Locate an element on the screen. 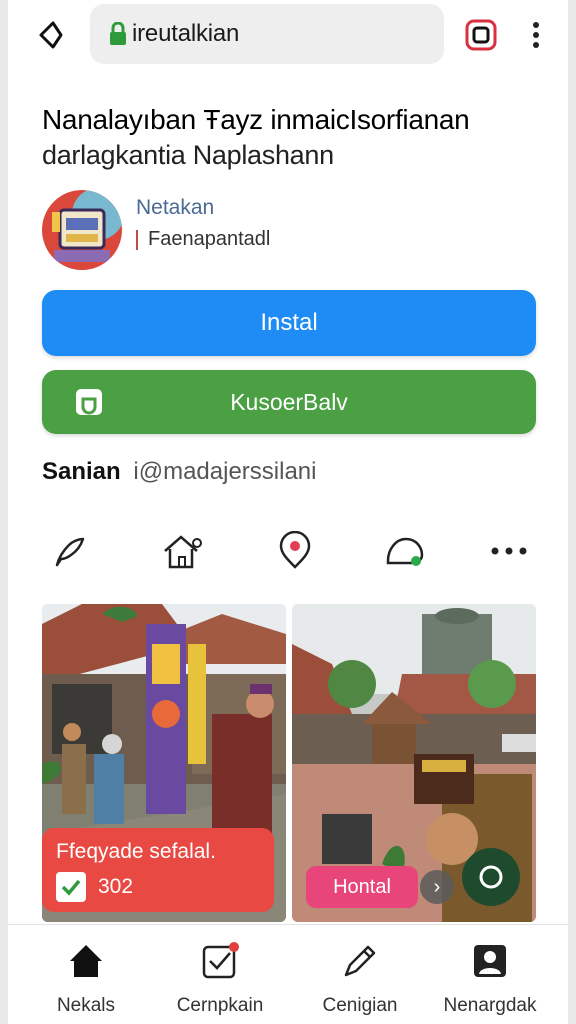  profile-name: Netakan is located at coordinates (175, 208).